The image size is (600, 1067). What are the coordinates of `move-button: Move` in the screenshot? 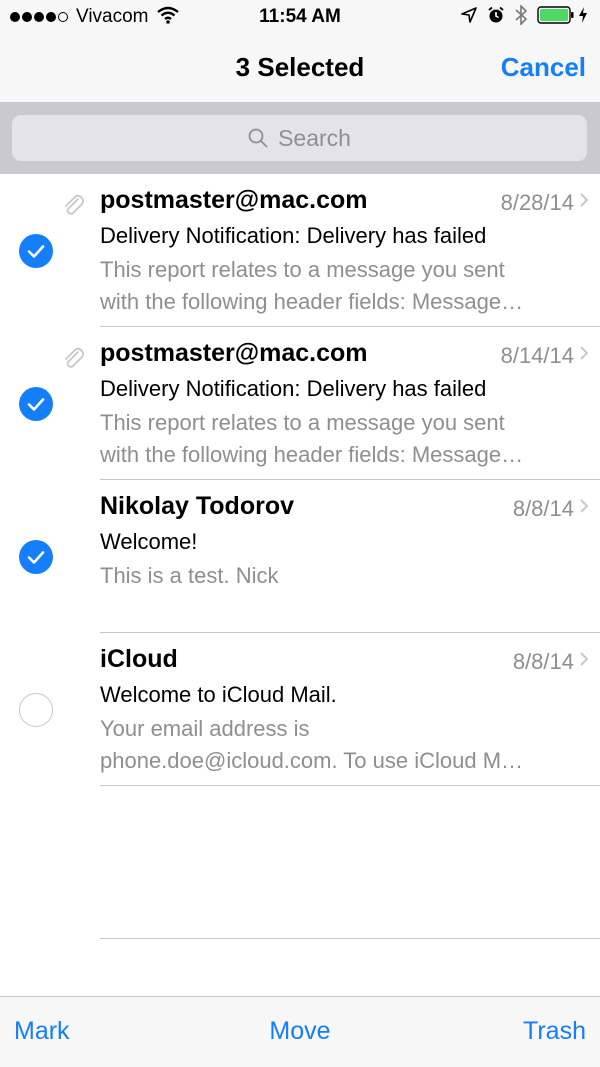 It's located at (300, 1031).